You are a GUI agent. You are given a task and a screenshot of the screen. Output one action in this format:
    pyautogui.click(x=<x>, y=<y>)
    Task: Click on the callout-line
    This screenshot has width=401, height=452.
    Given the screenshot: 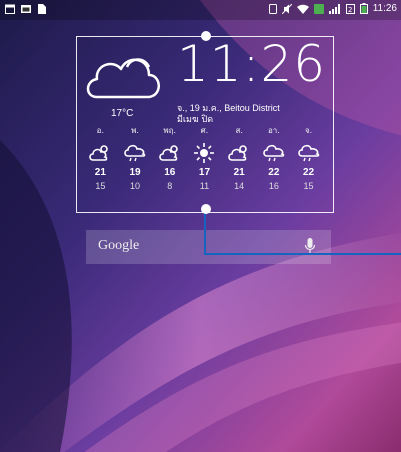 What is the action you would take?
    pyautogui.click(x=302, y=234)
    